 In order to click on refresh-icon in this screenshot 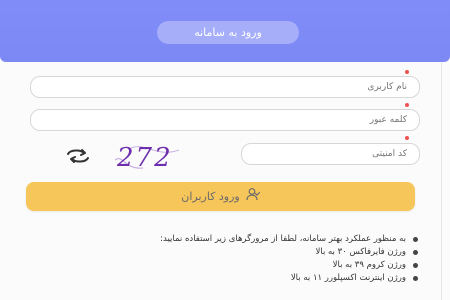, I will do `click(78, 156)`.